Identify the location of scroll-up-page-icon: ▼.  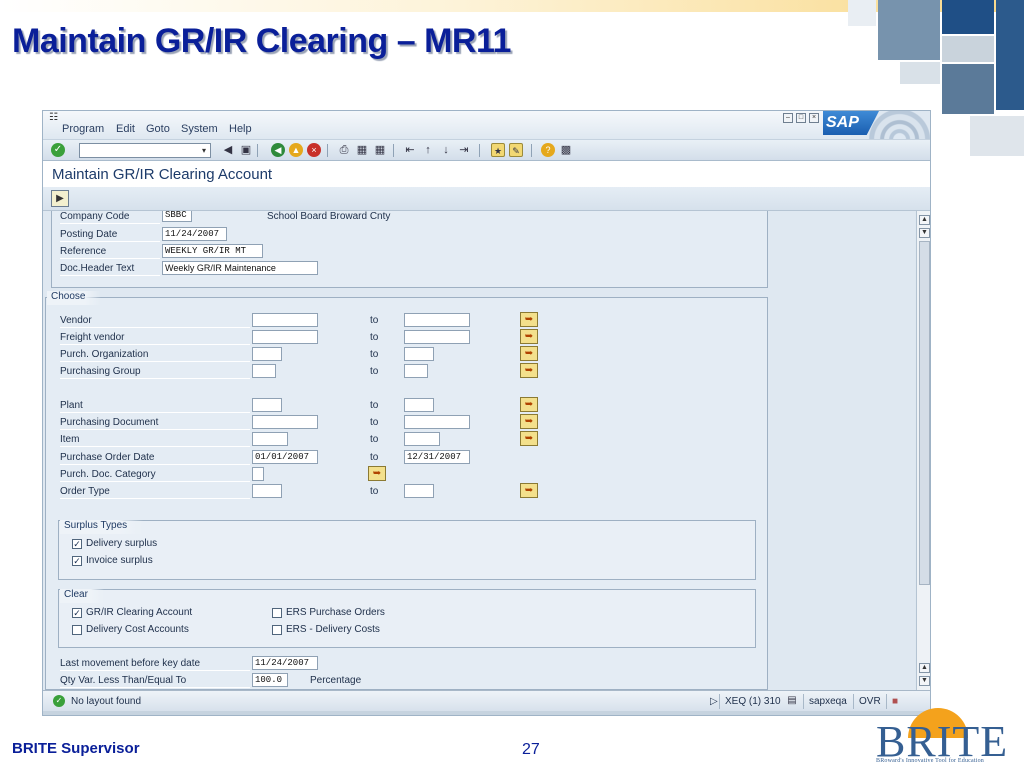
(924, 233).